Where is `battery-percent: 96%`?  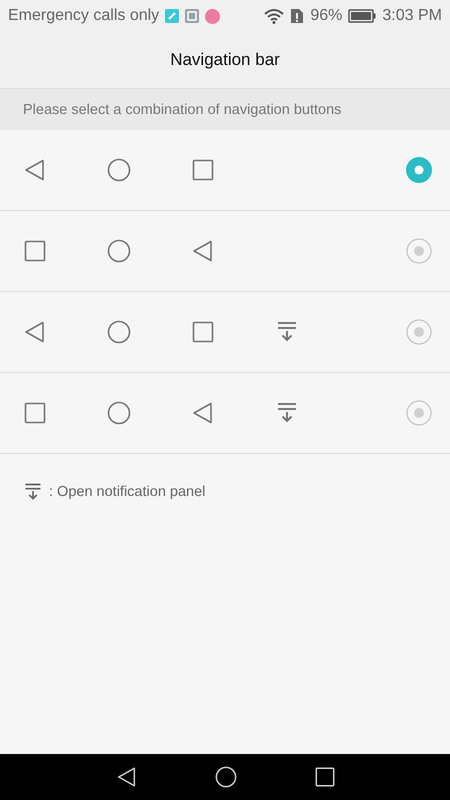
battery-percent: 96% is located at coordinates (326, 16).